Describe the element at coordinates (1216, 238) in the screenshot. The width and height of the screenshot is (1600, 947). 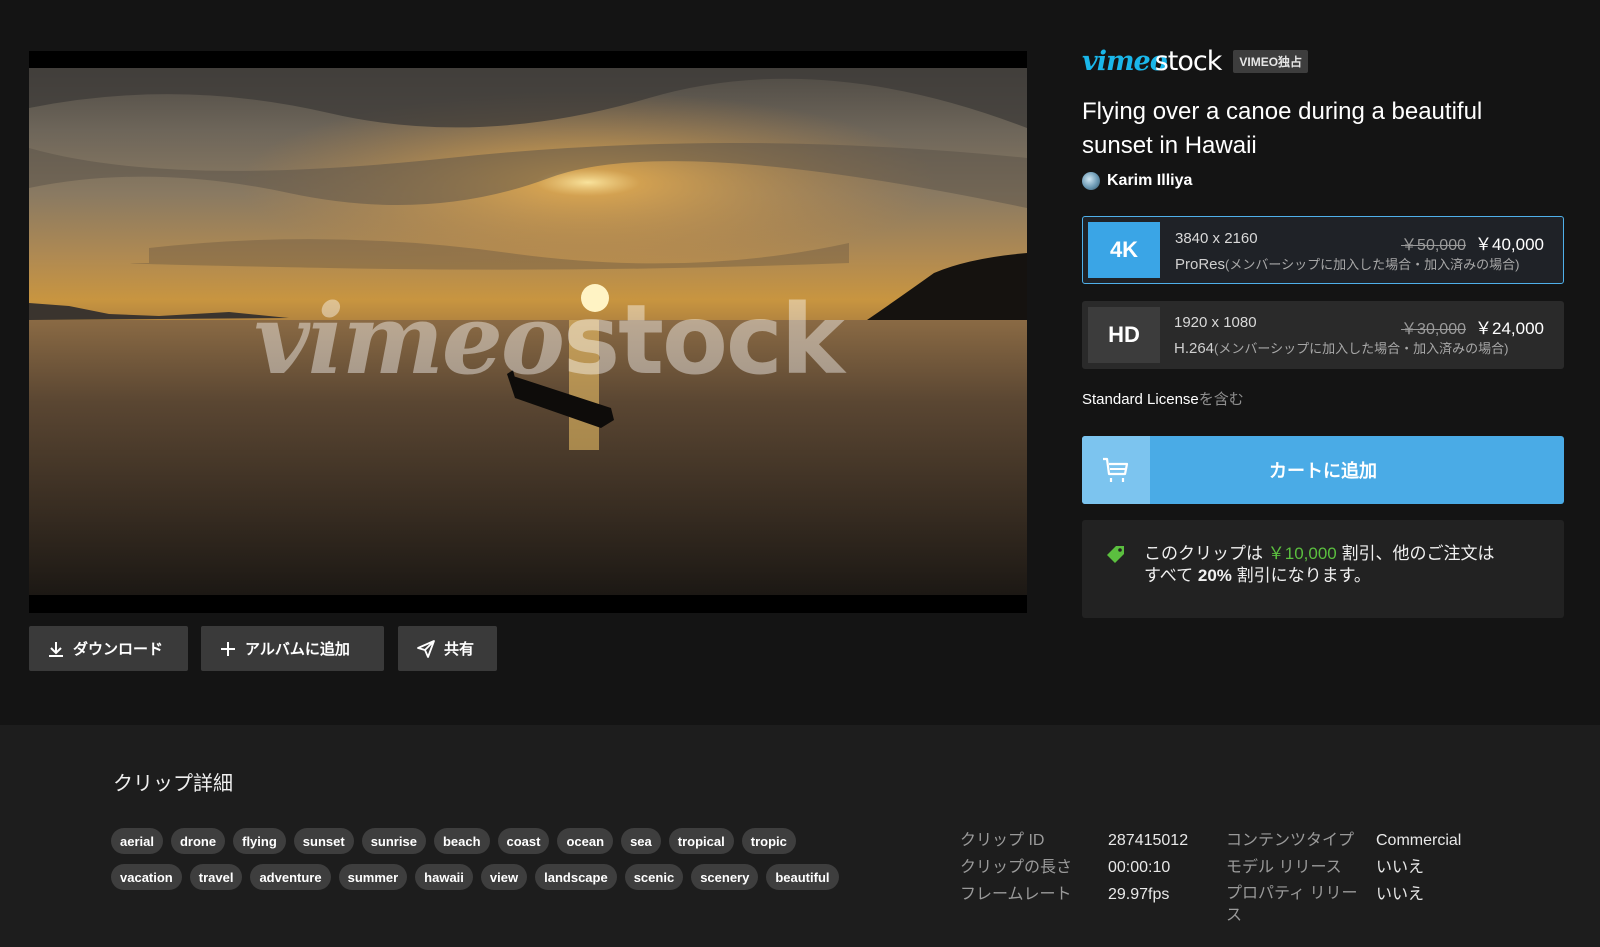
I see `resolution-text: 3840 x 2160` at that location.